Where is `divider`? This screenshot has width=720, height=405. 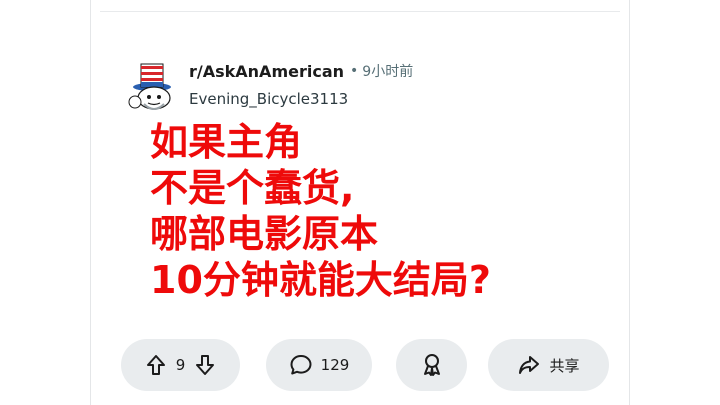
divider is located at coordinates (360, 11).